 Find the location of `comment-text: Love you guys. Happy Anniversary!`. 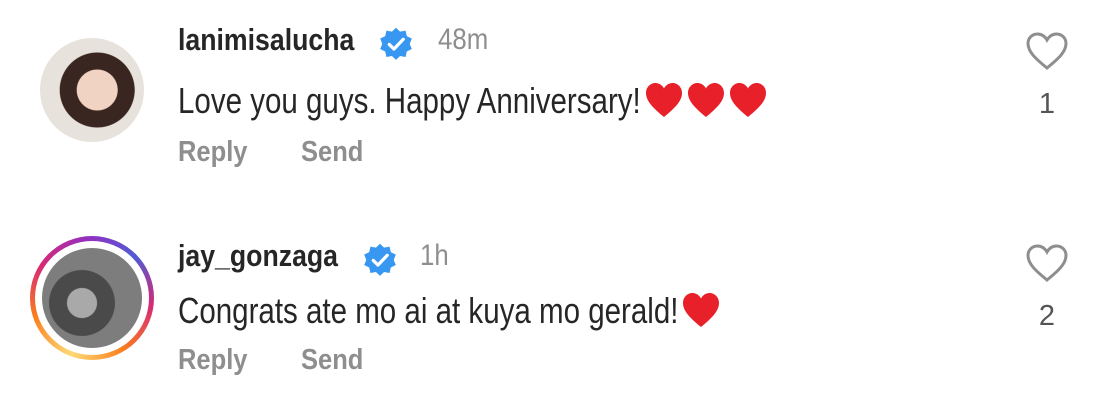

comment-text: Love you guys. Happy Anniversary! is located at coordinates (409, 100).